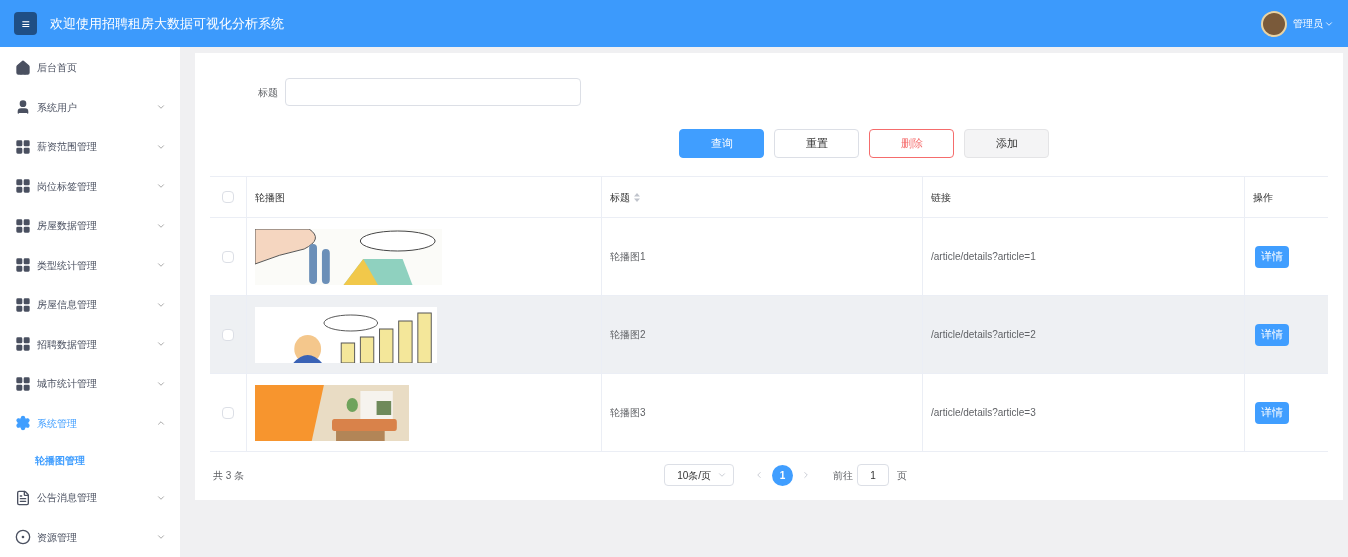 This screenshot has width=1348, height=557. Describe the element at coordinates (90, 68) in the screenshot. I see `sidebar-item: 后台首页` at that location.